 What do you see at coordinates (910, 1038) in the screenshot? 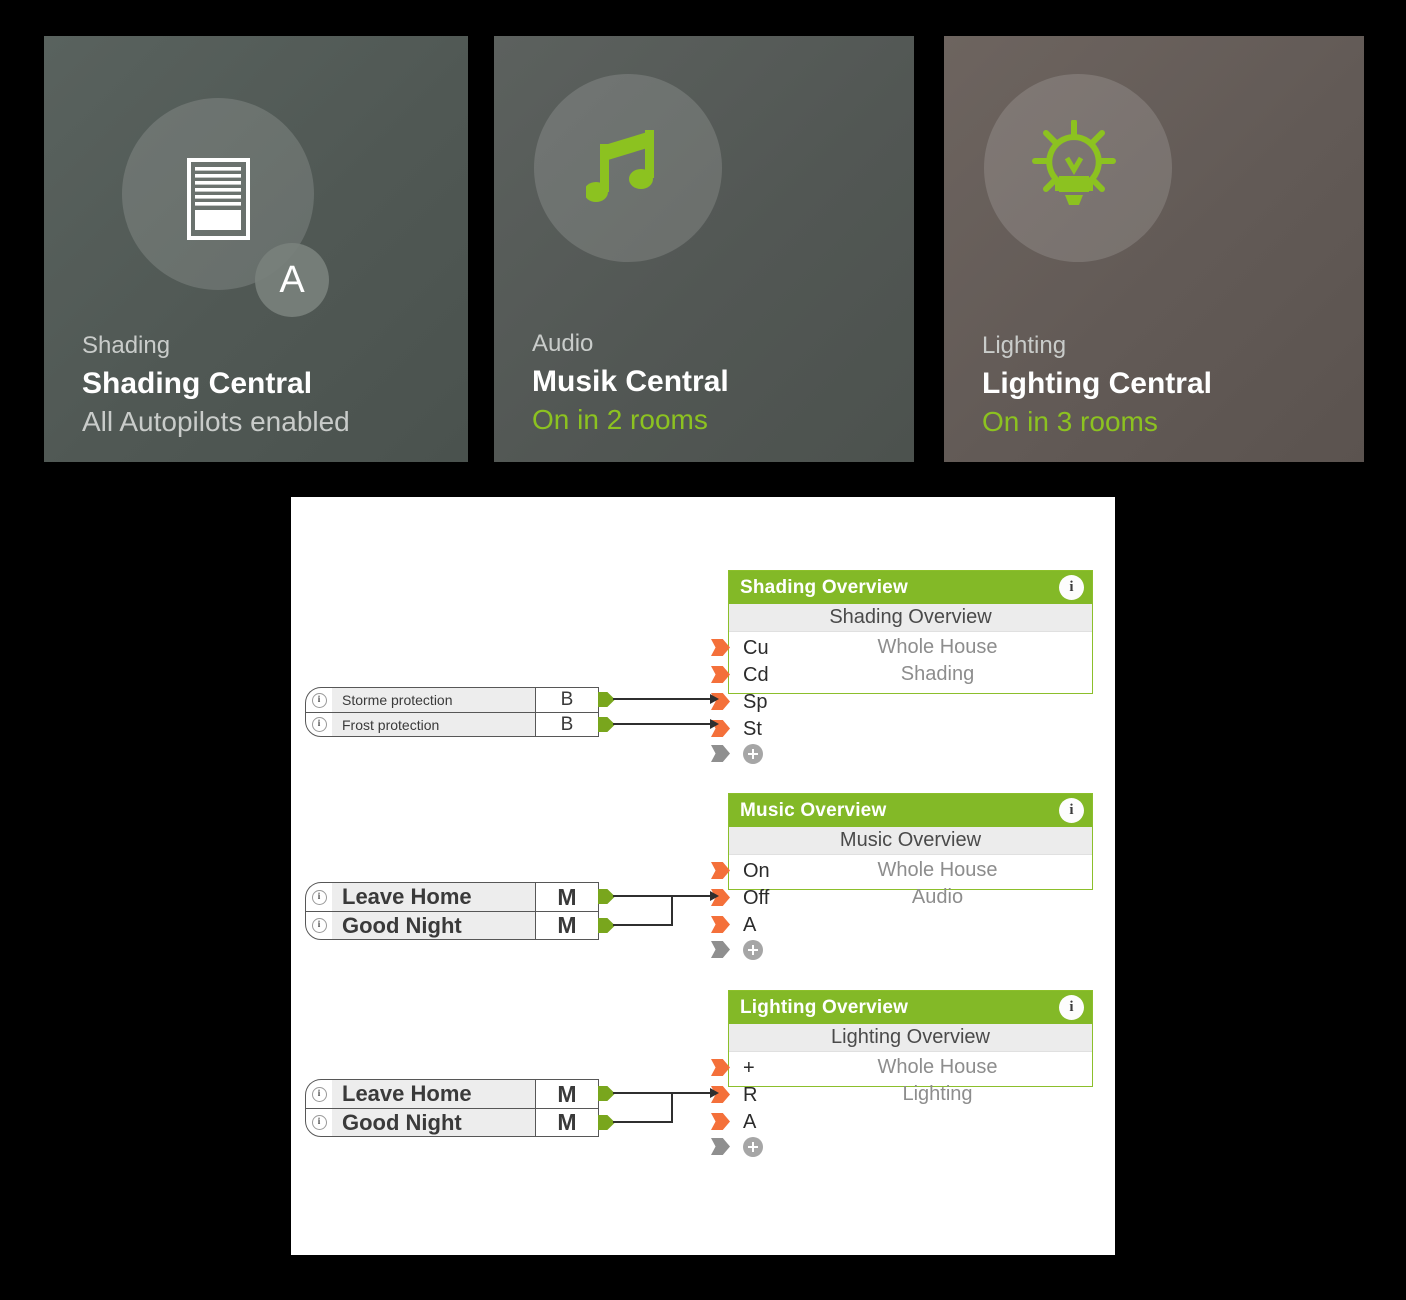
I see `block-subtitle: Lighting Overview` at bounding box center [910, 1038].